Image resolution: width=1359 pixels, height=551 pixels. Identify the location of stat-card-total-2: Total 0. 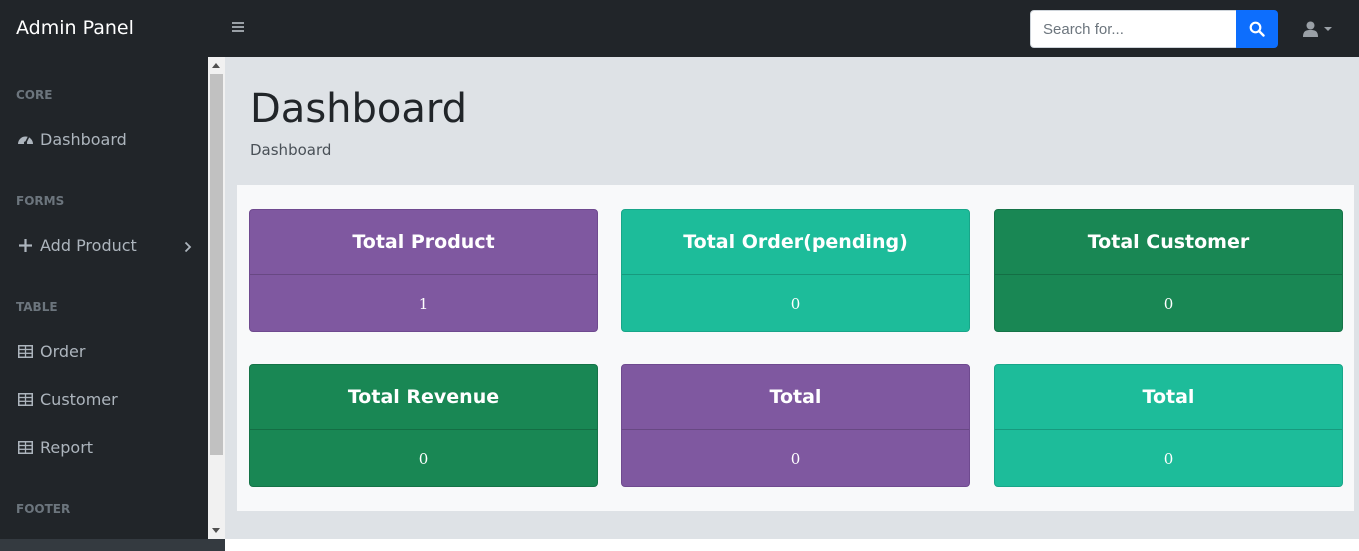
(1168, 425).